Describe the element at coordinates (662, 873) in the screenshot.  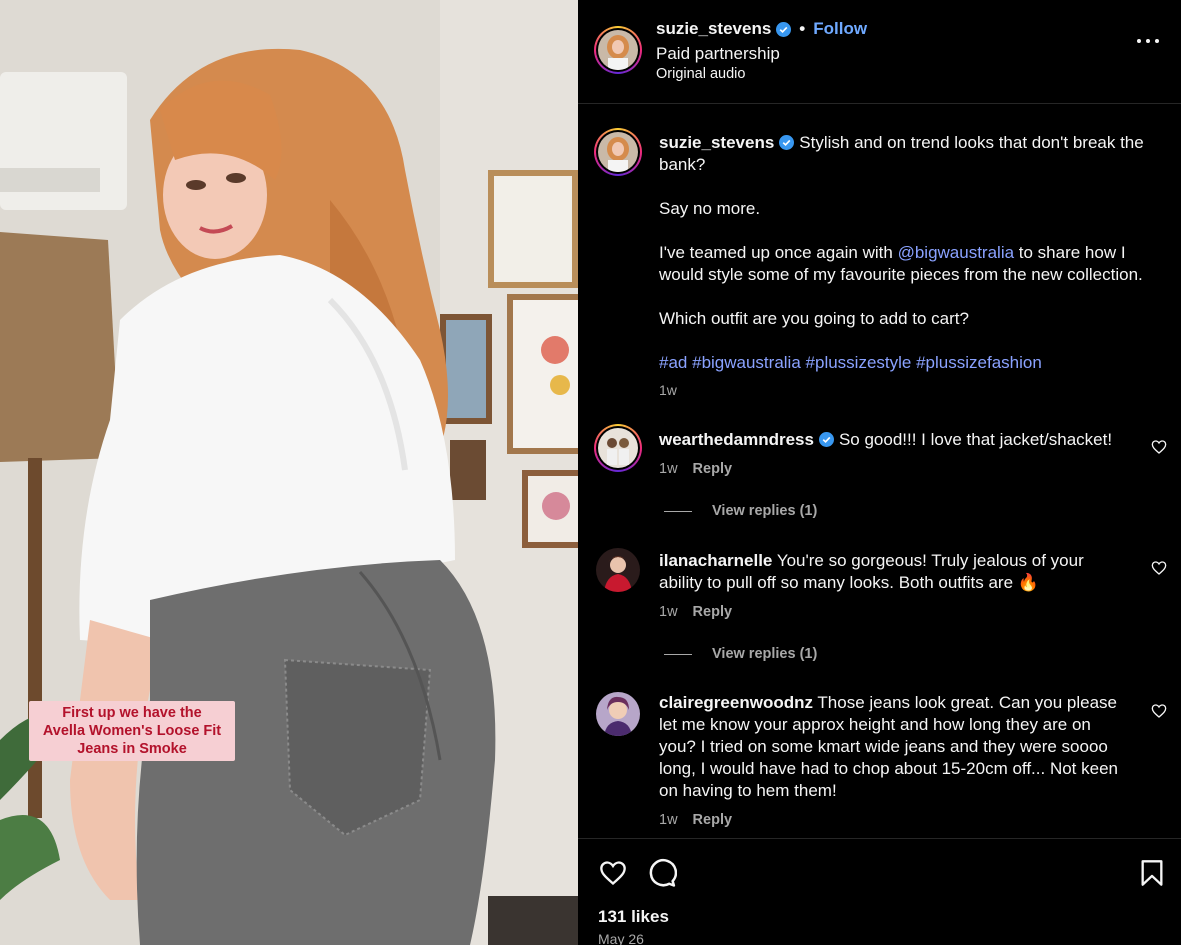
I see `comment-bubble-icon` at that location.